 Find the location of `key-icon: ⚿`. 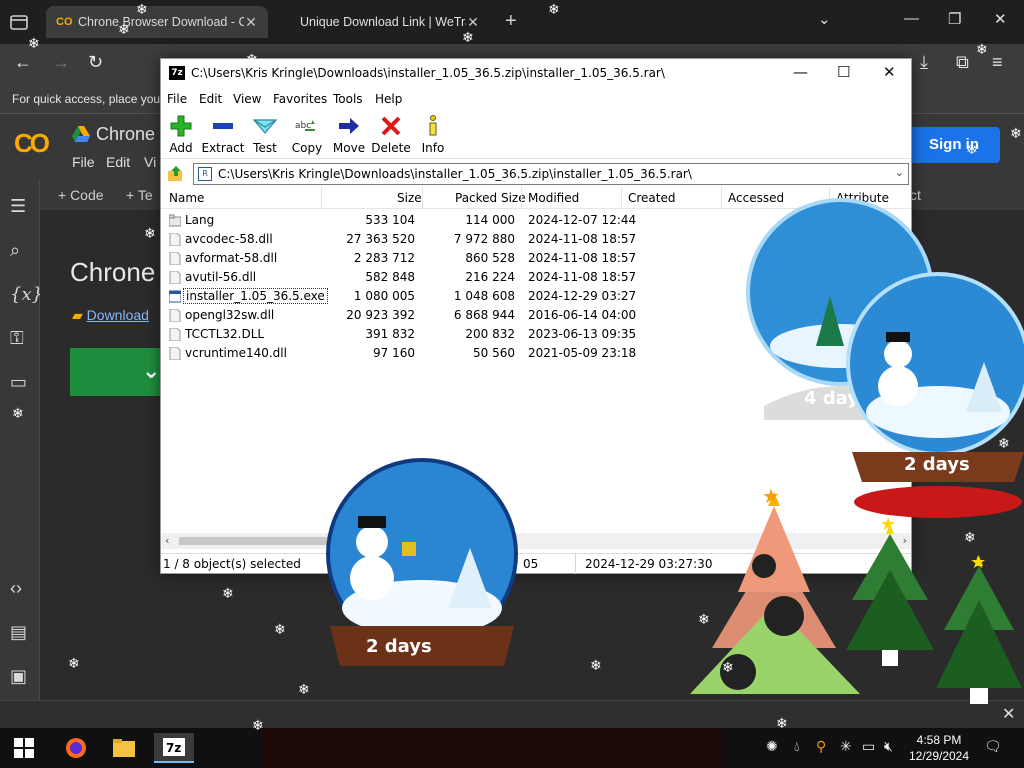

key-icon: ⚿ is located at coordinates (17, 338).